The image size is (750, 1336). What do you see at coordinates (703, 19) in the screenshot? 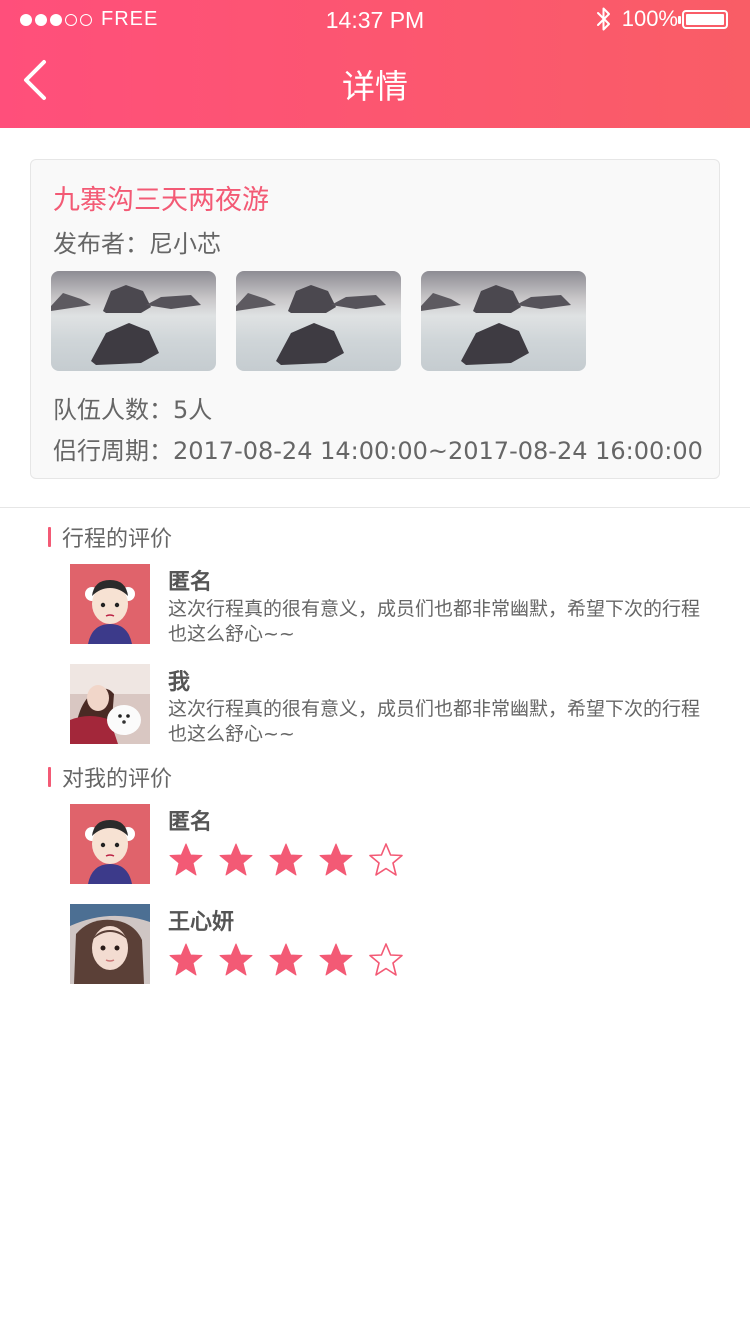
I see `battery-icon` at bounding box center [703, 19].